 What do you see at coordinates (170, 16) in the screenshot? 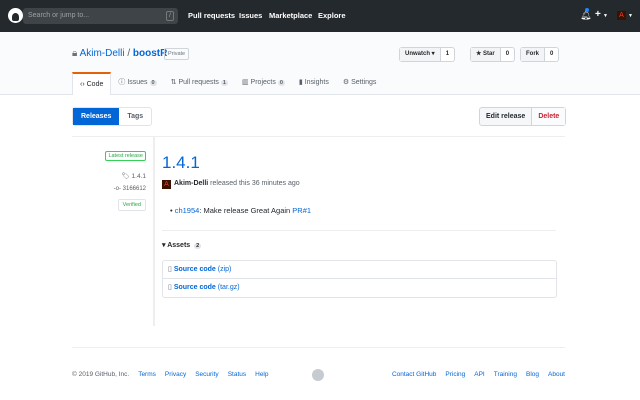
I see `slash-shortcut-badge: /` at bounding box center [170, 16].